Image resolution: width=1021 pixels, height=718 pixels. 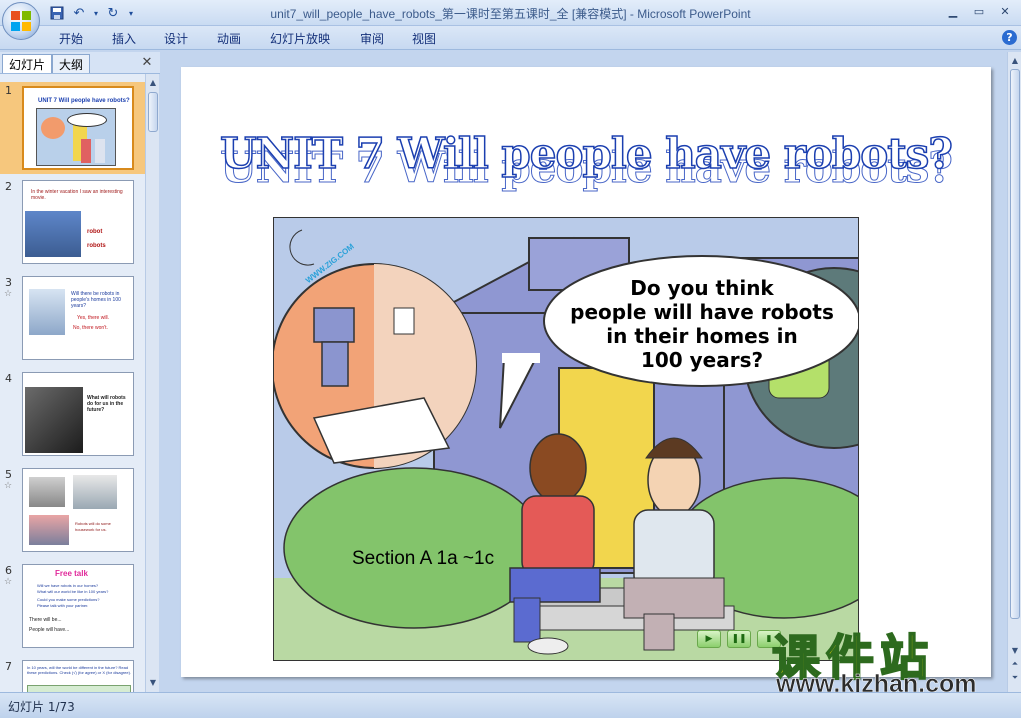 I want to click on slide-number: 2, so click(x=8, y=186).